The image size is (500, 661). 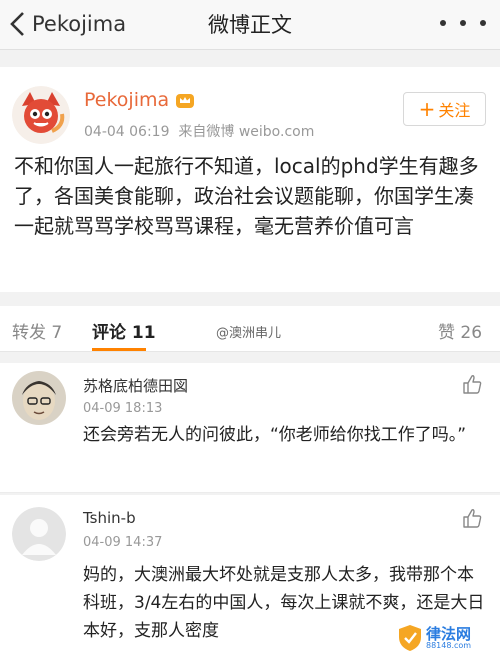 What do you see at coordinates (139, 100) in the screenshot?
I see `author-name: Pekojima` at bounding box center [139, 100].